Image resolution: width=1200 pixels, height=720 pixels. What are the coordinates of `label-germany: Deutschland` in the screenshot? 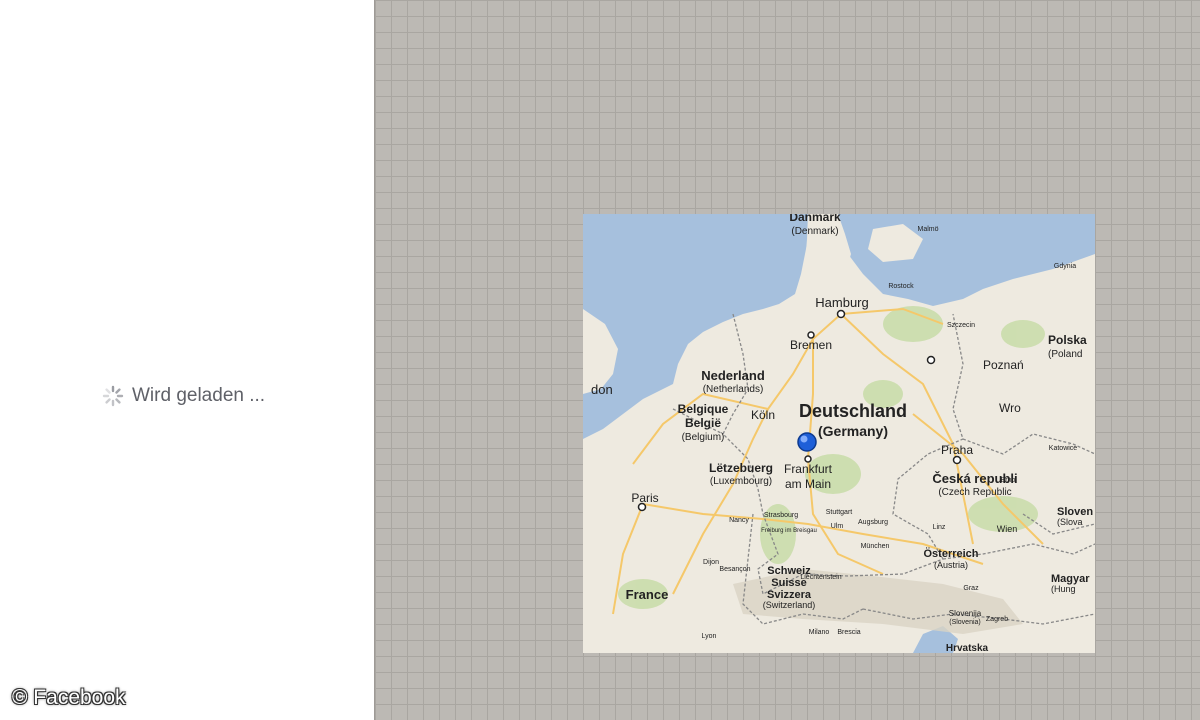 It's located at (853, 411).